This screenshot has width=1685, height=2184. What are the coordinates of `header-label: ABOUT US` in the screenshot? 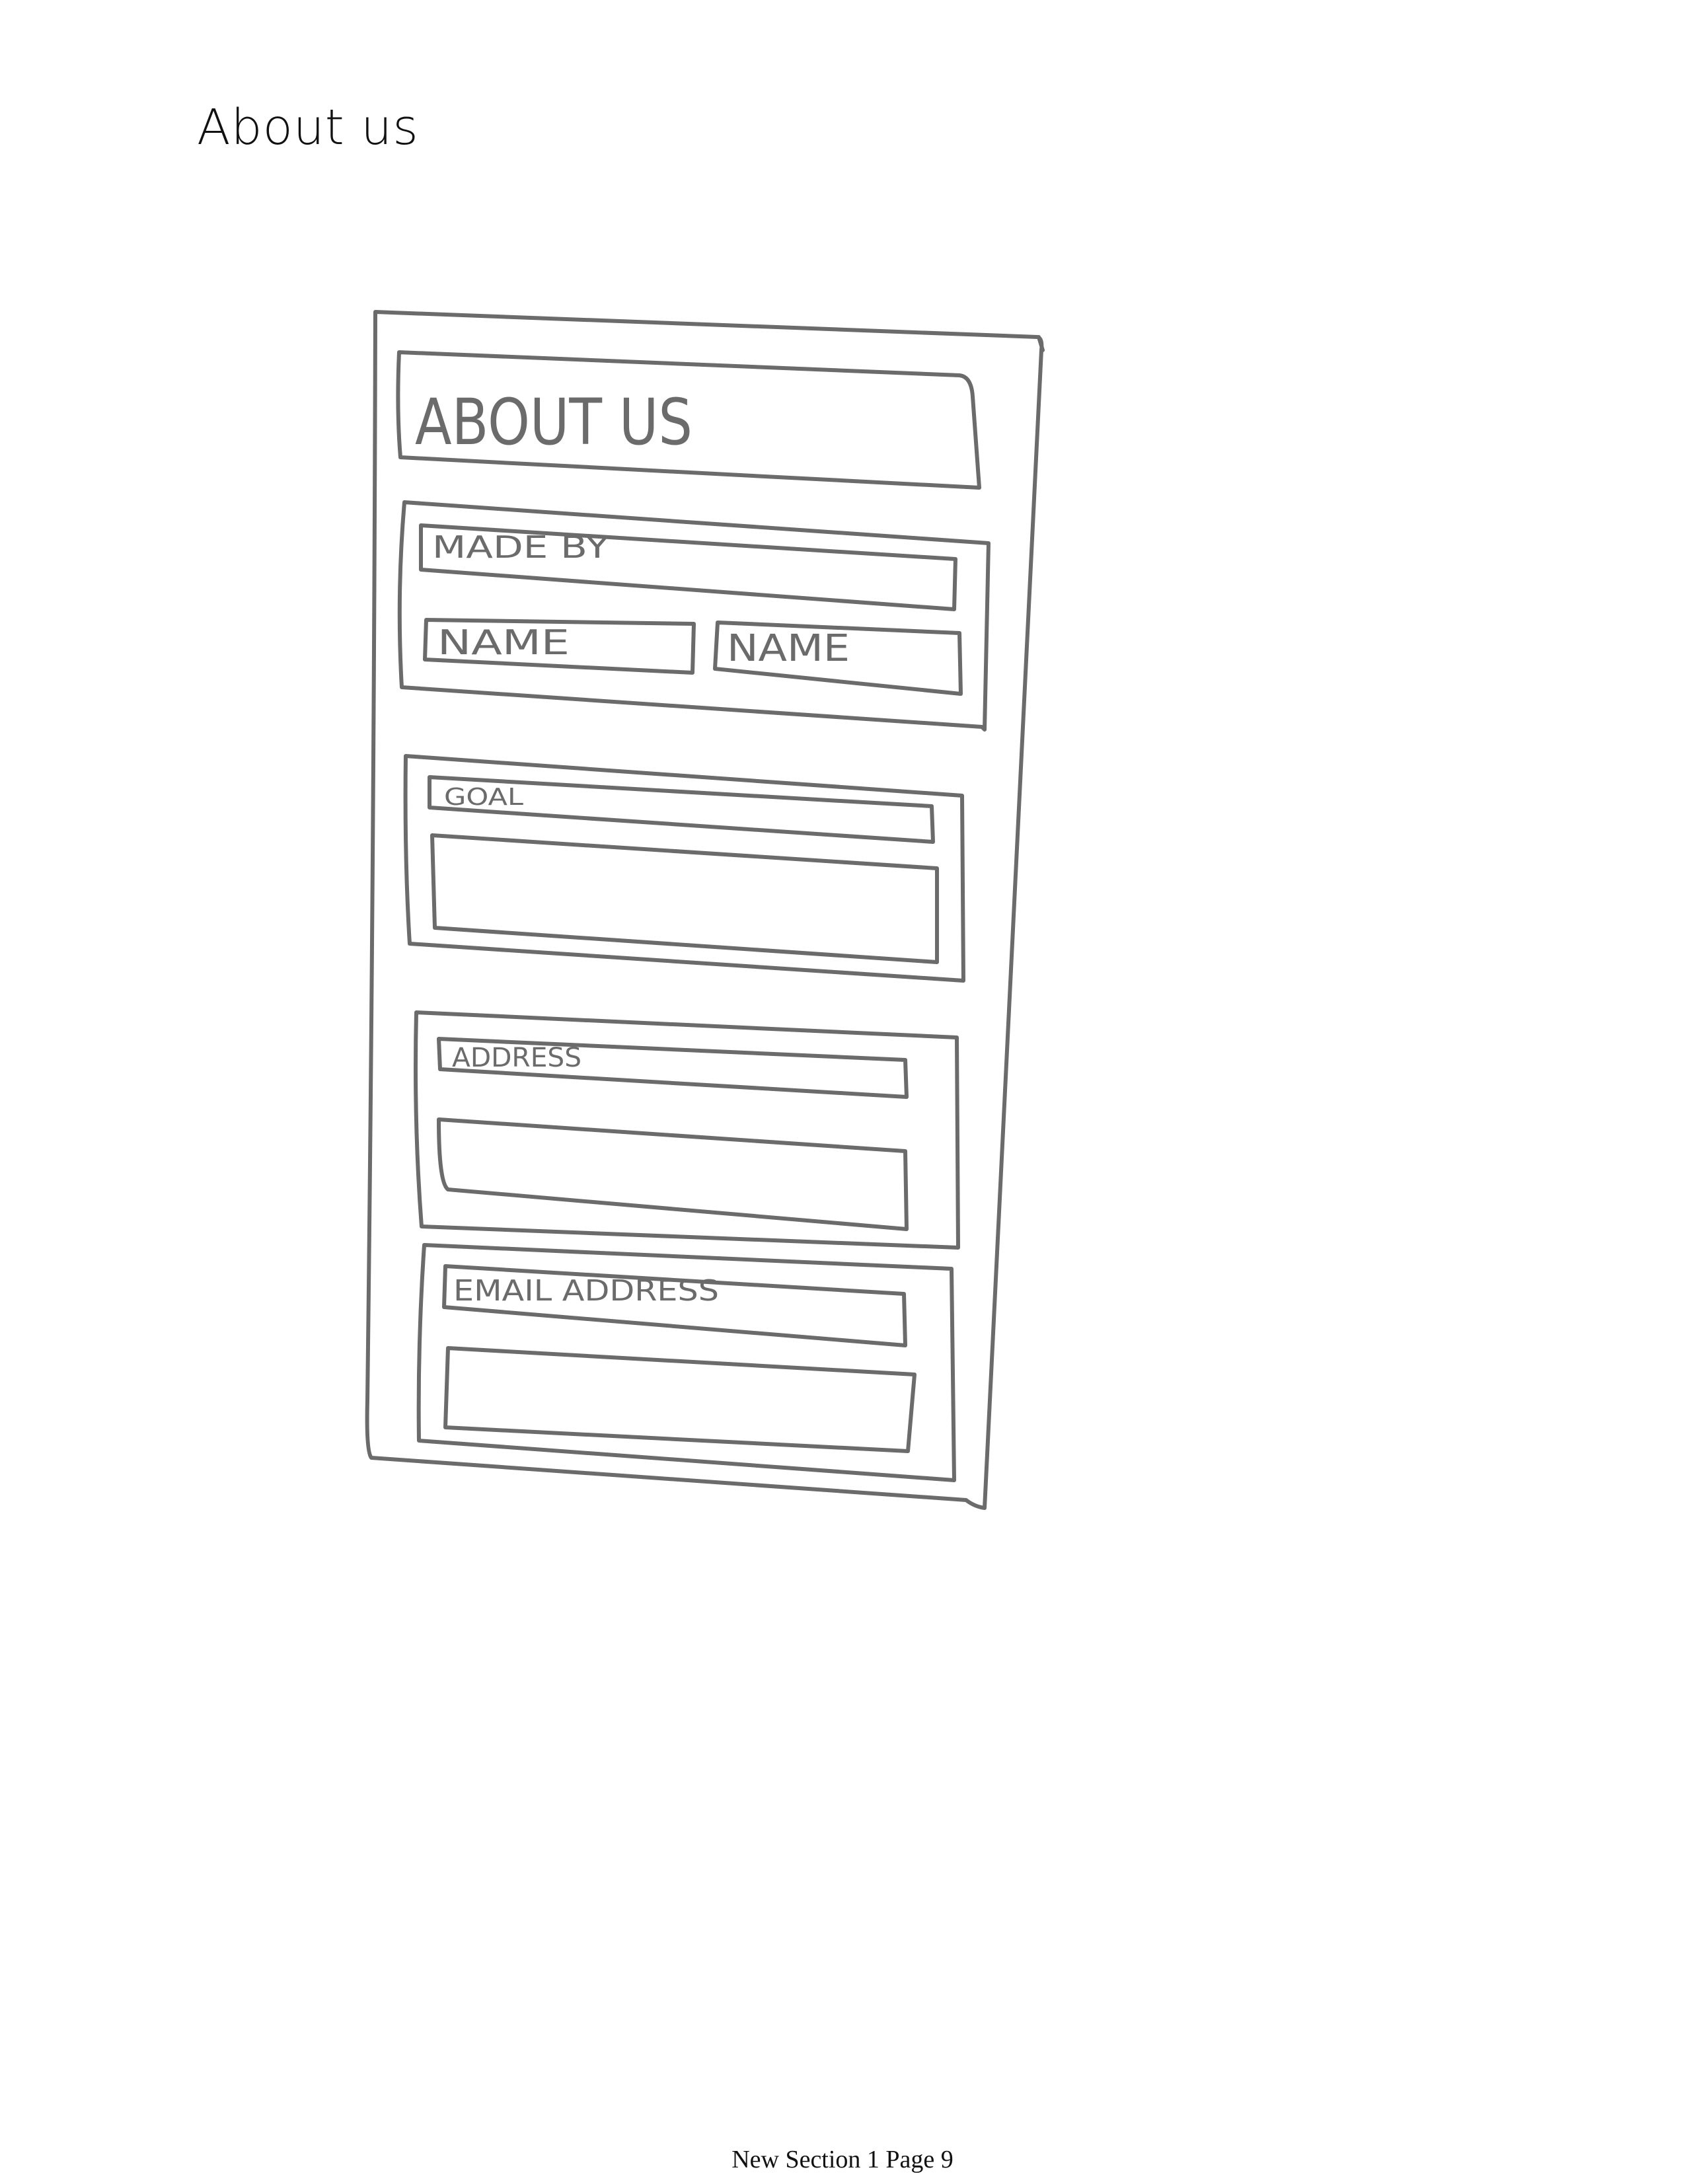 It's located at (554, 422).